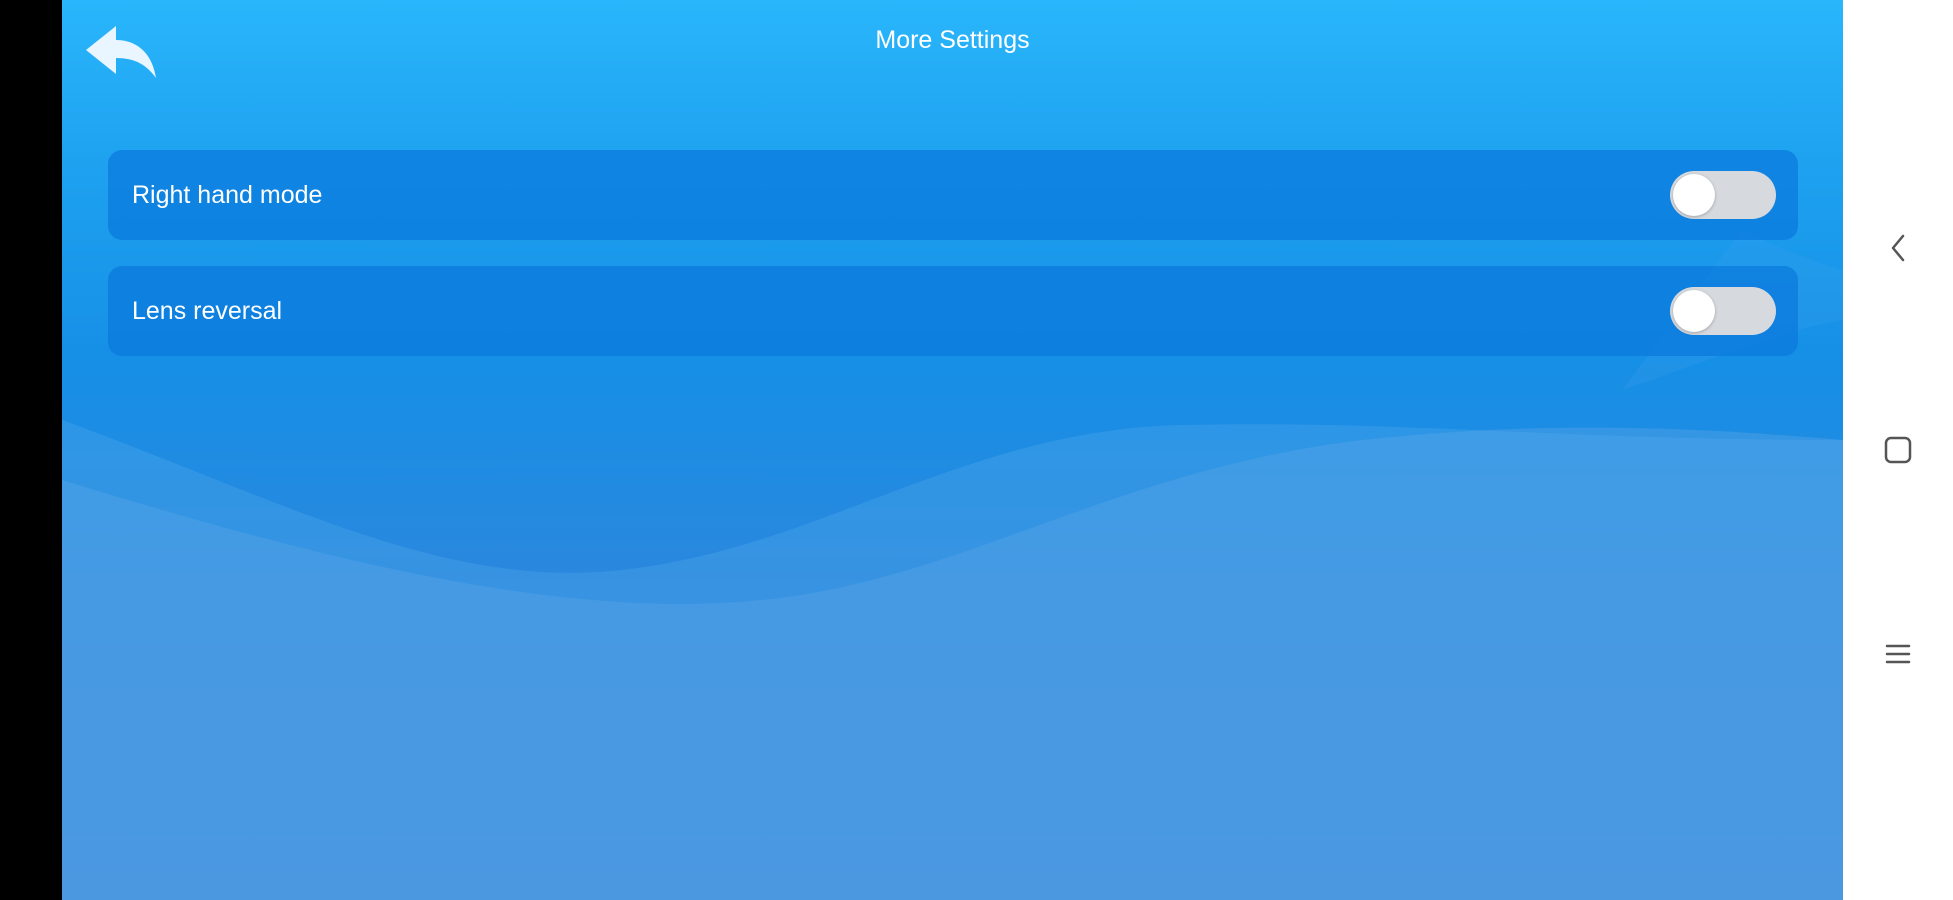 This screenshot has height=900, width=1953. I want to click on system-back-button, so click(1898, 248).